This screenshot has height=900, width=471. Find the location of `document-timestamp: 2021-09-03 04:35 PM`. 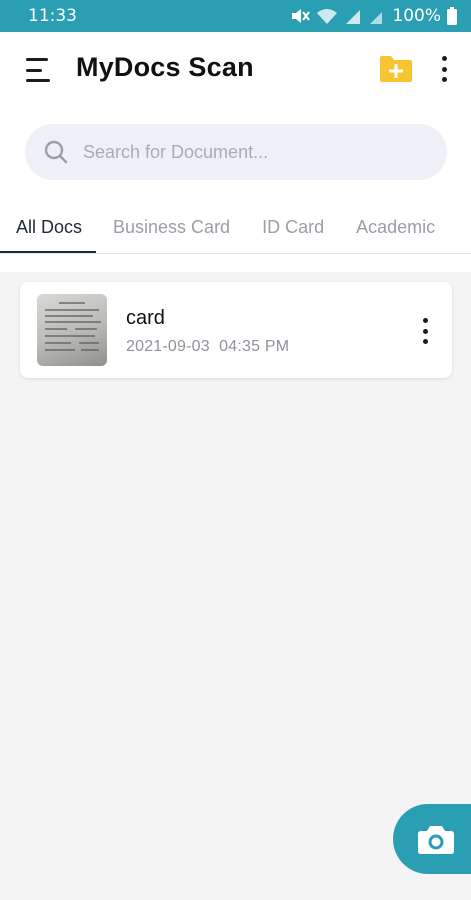

document-timestamp: 2021-09-03 04:35 PM is located at coordinates (207, 347).